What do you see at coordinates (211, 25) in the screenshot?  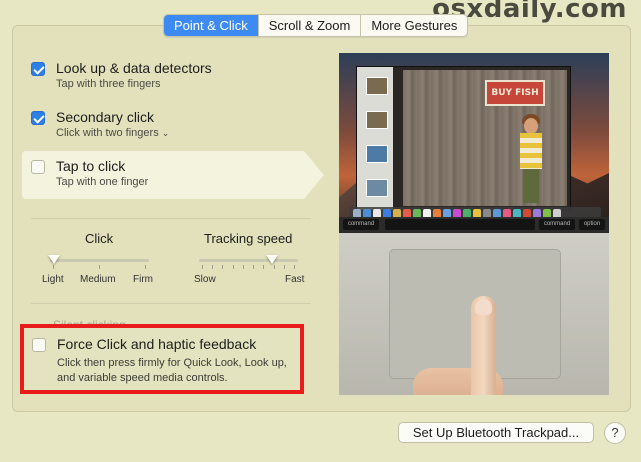 I see `tab-point-click: Point & Click` at bounding box center [211, 25].